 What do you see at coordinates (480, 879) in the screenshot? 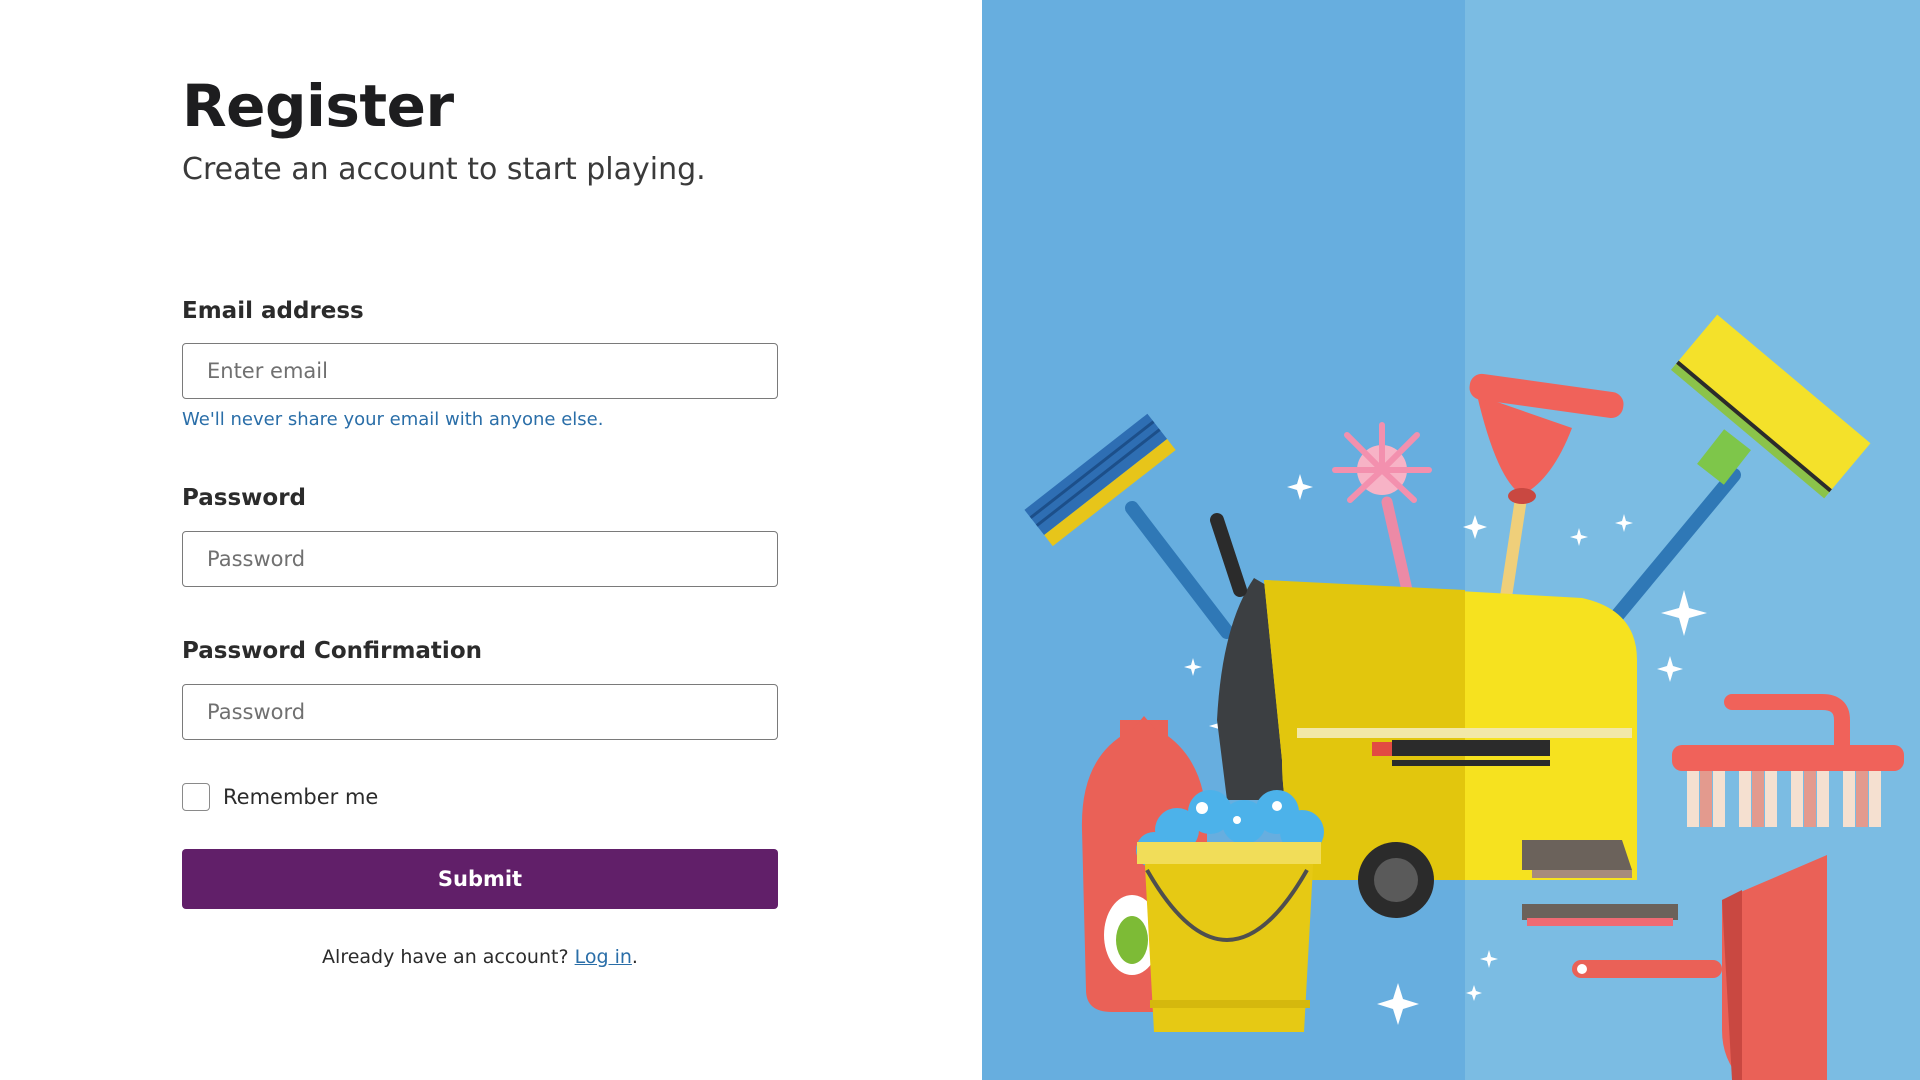
I see `submit-button: Submit` at bounding box center [480, 879].